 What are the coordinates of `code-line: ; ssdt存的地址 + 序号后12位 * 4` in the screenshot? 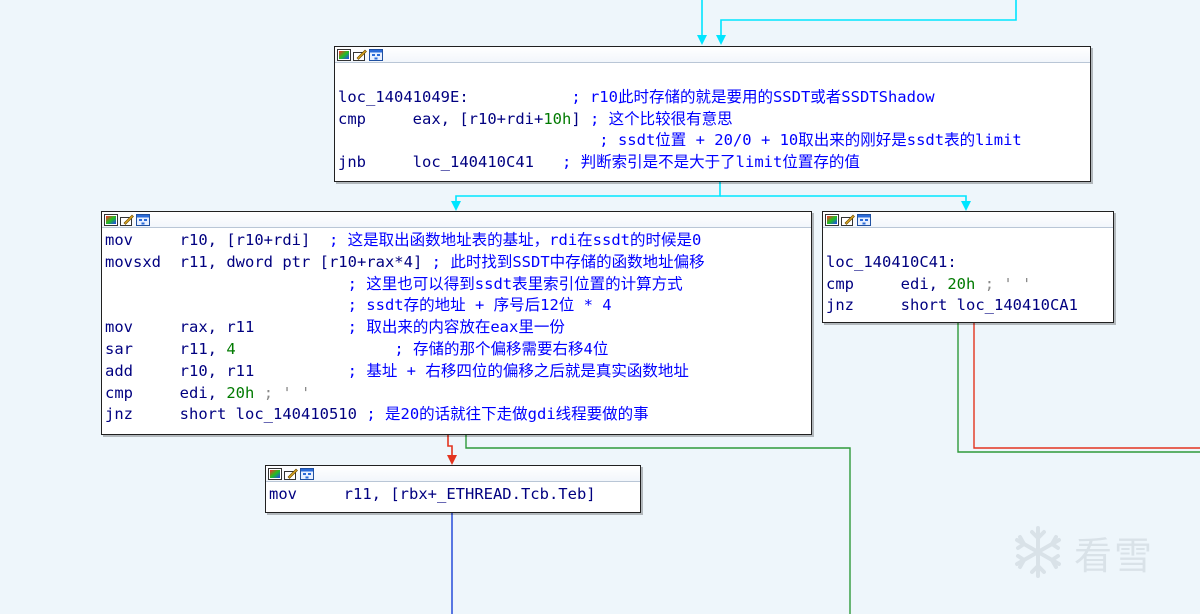 It's located at (457, 306).